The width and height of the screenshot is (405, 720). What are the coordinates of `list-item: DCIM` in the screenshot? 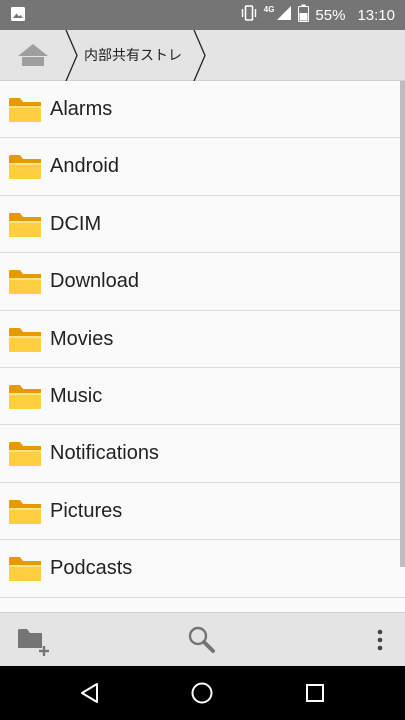 It's located at (202, 225).